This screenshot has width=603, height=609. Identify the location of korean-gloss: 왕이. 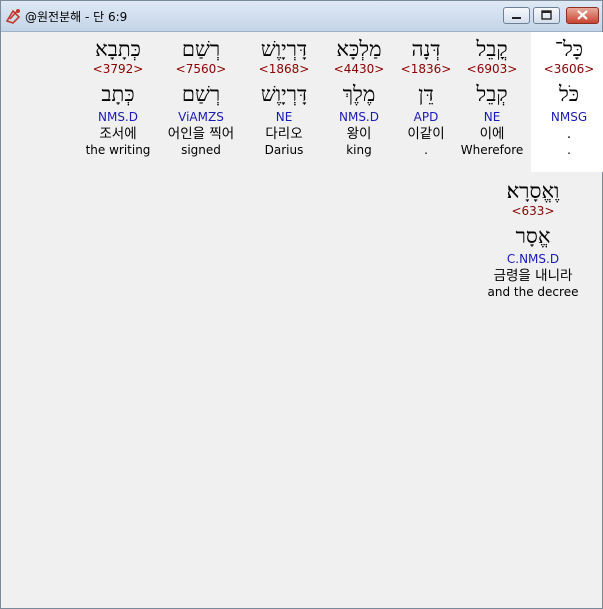
(359, 134).